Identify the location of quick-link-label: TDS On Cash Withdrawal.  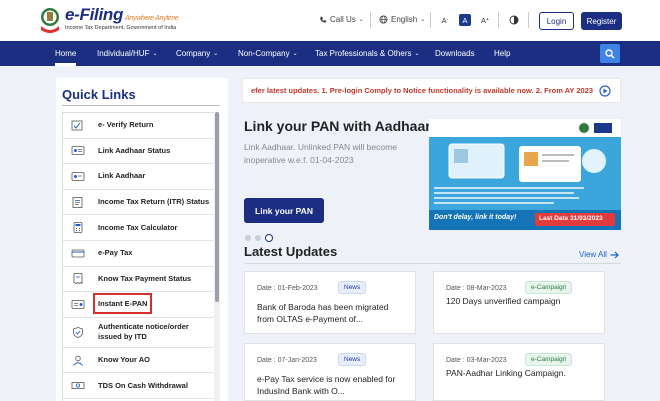
(143, 385).